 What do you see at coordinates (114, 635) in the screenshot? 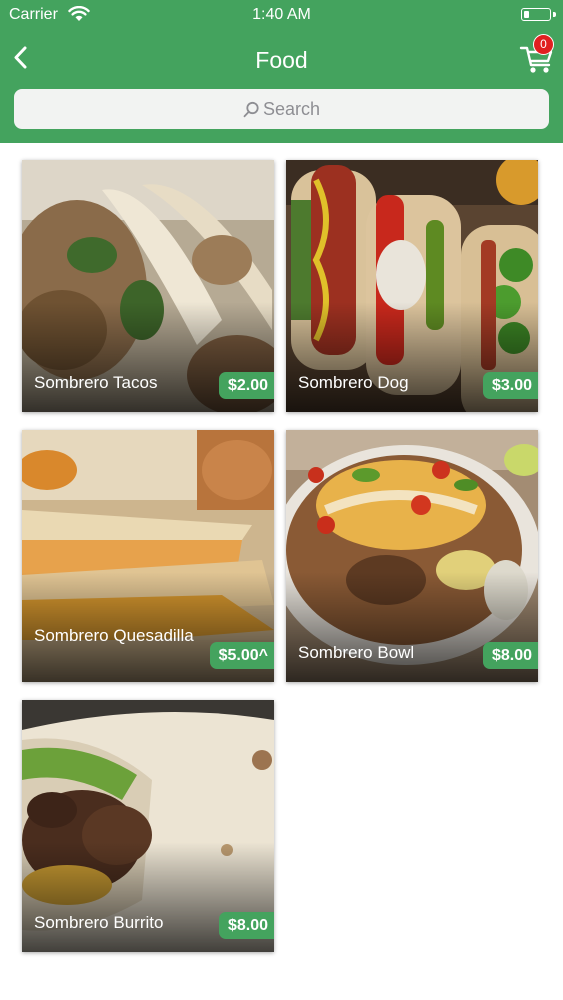
I see `item-name: Sombrero Quesadilla` at bounding box center [114, 635].